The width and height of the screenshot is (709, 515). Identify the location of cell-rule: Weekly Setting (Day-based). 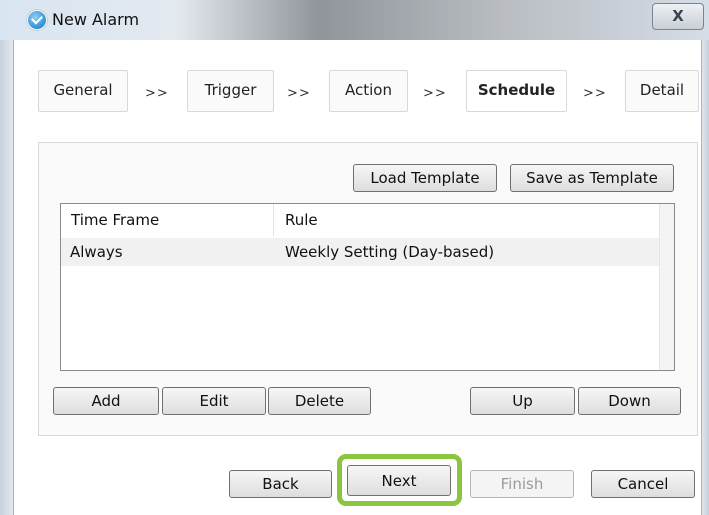
(390, 252).